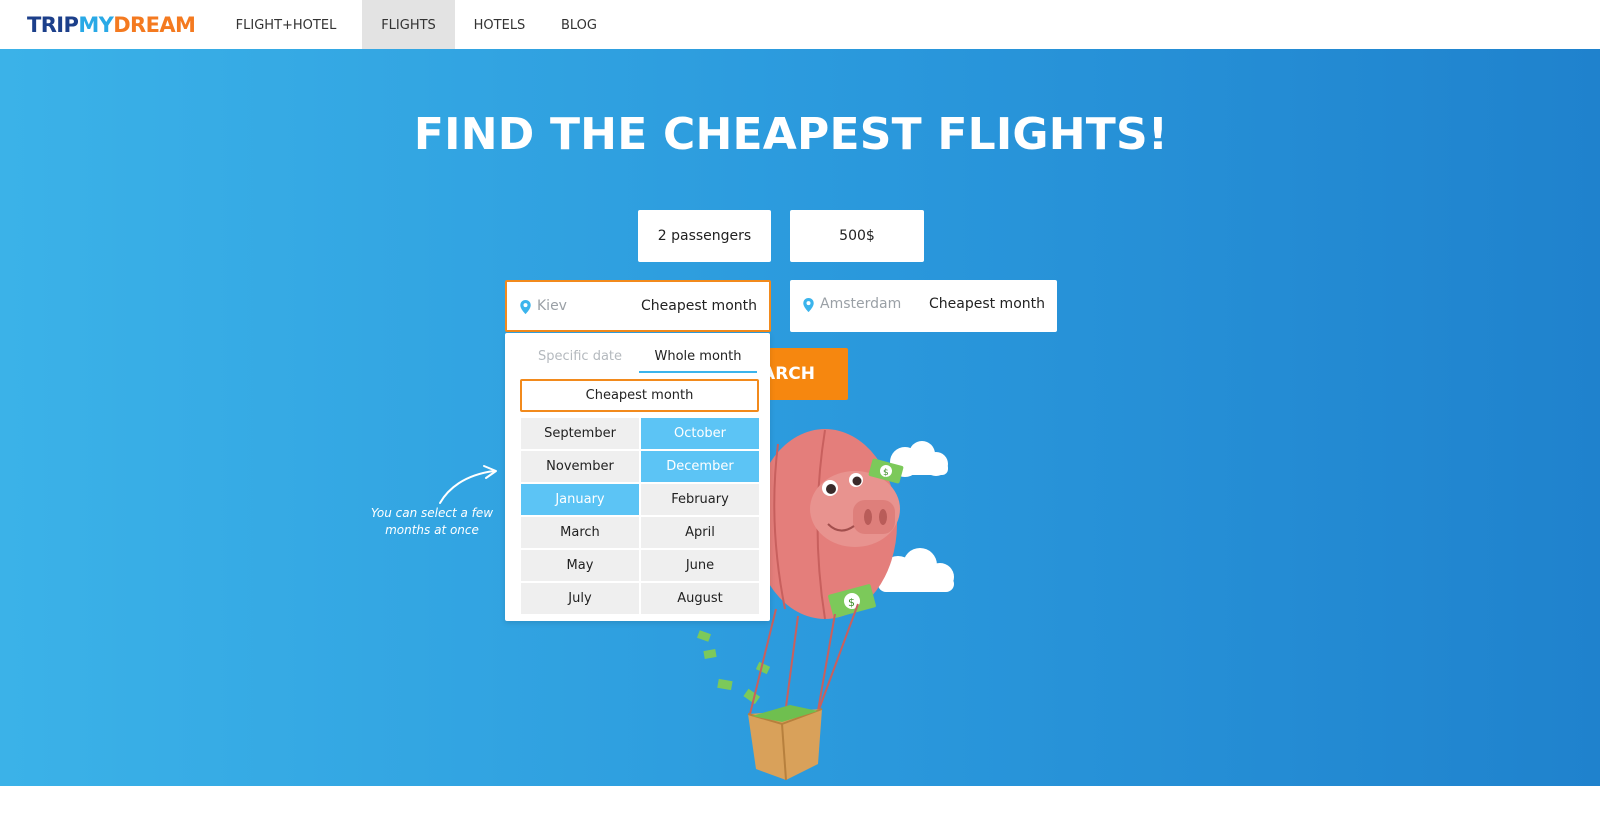 The width and height of the screenshot is (1600, 830). Describe the element at coordinates (639, 395) in the screenshot. I see `cheapest-month-option: Cheapest month` at that location.